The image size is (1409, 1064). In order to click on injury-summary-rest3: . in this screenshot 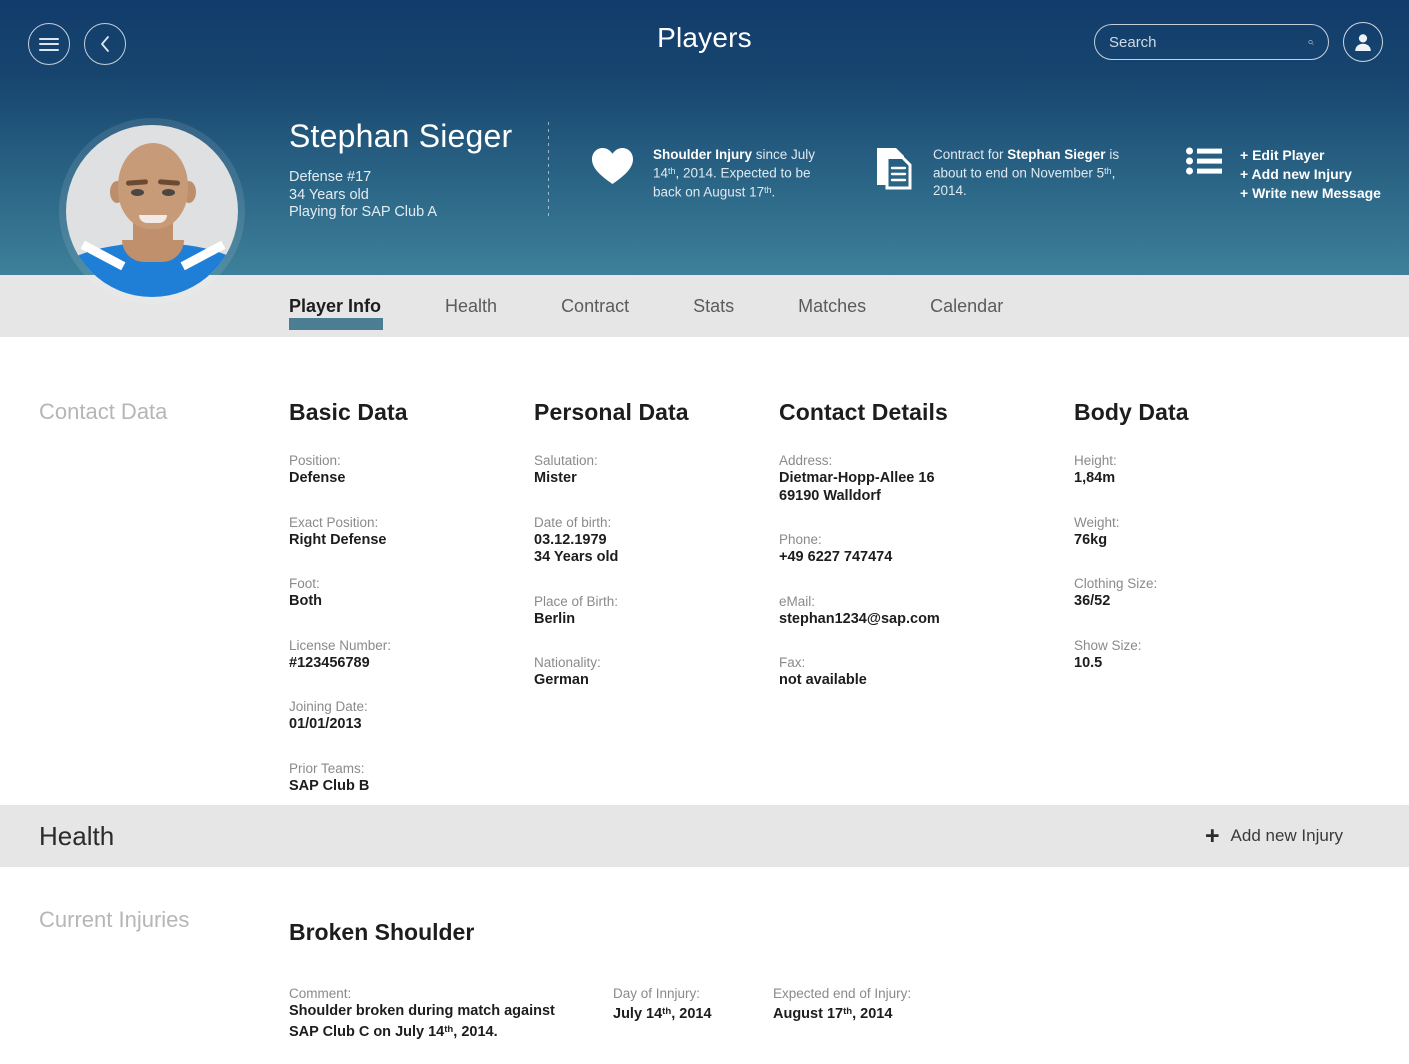, I will do `click(773, 192)`.